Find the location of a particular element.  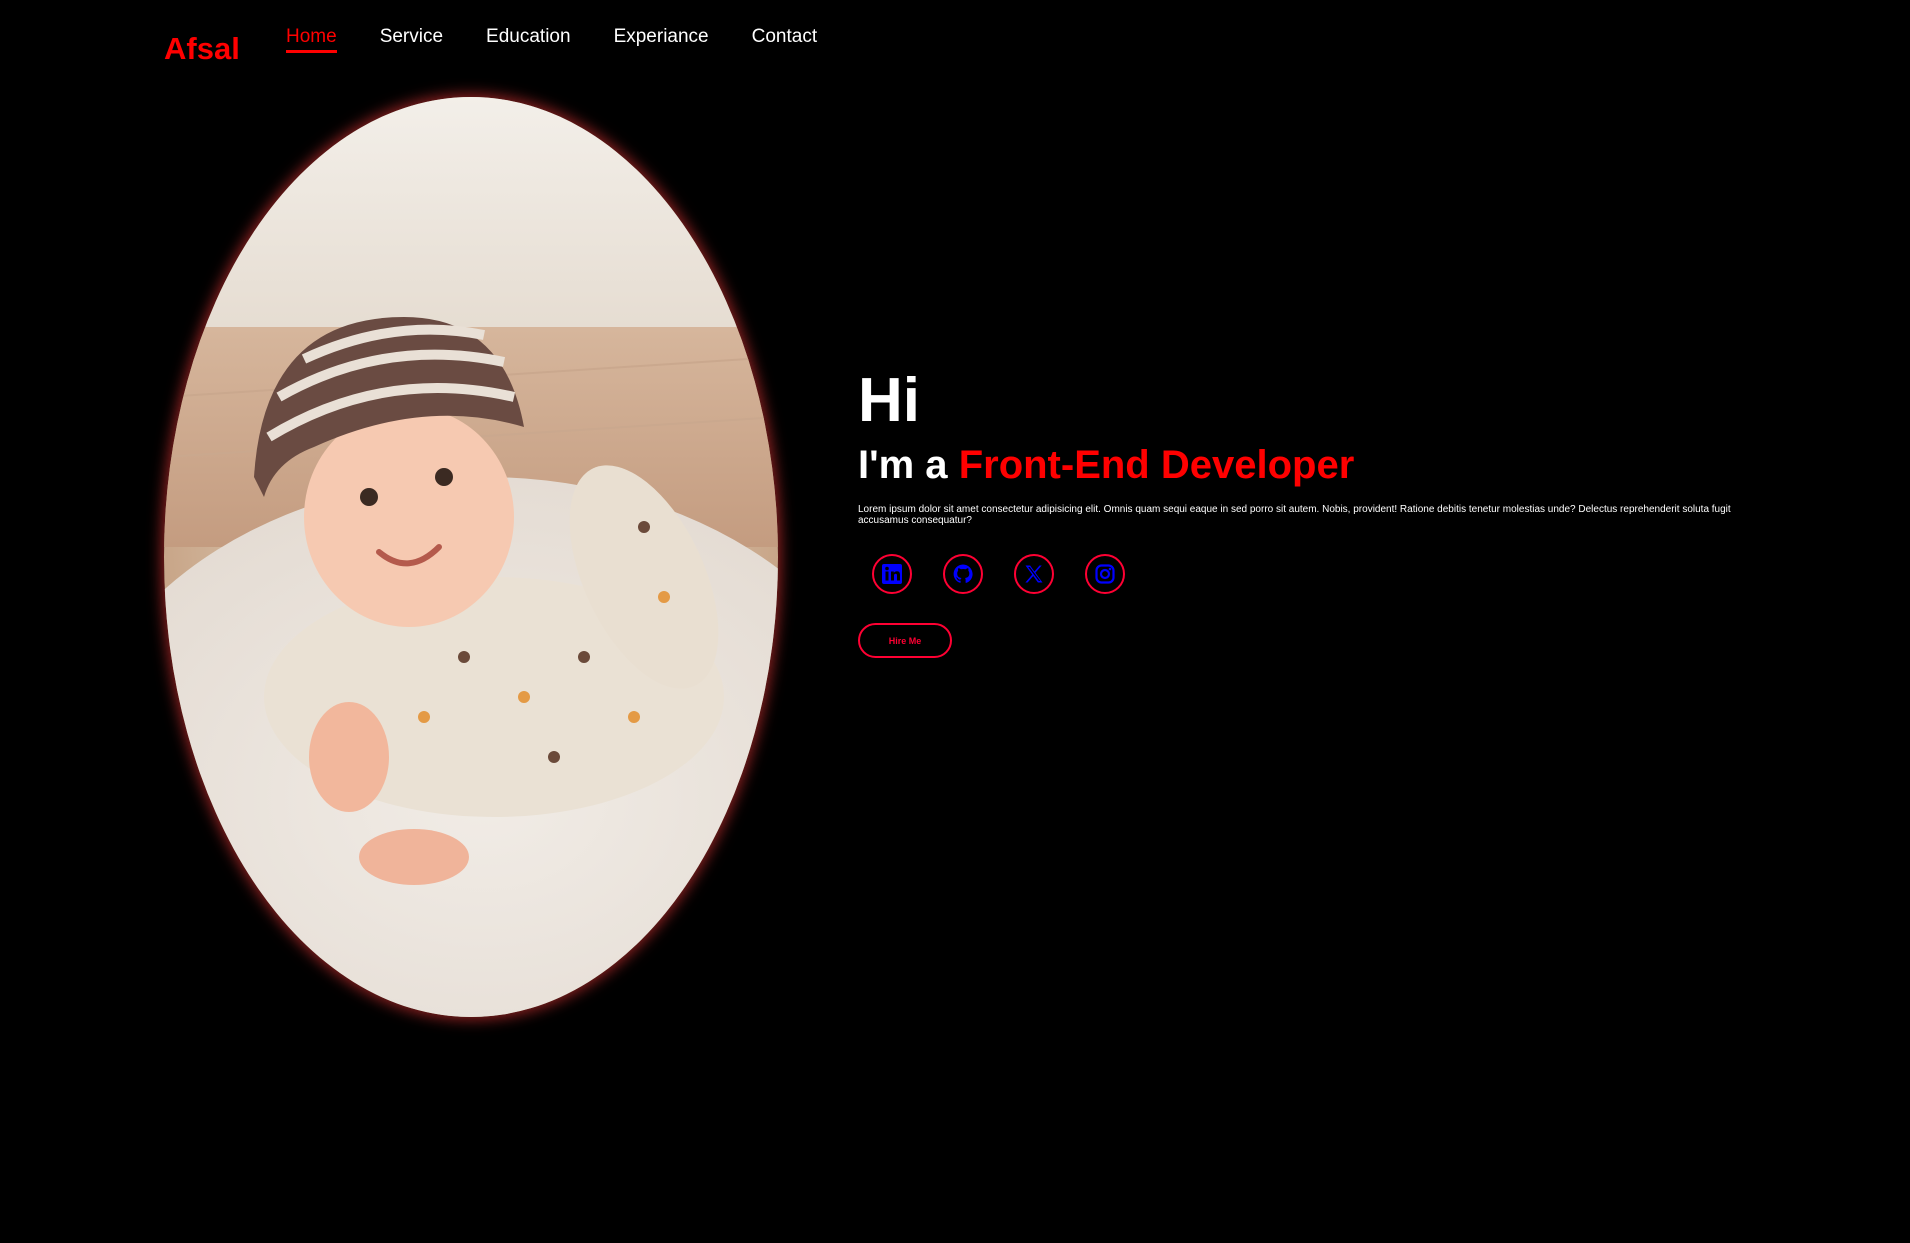

nav-experience: Experiance is located at coordinates (661, 39).